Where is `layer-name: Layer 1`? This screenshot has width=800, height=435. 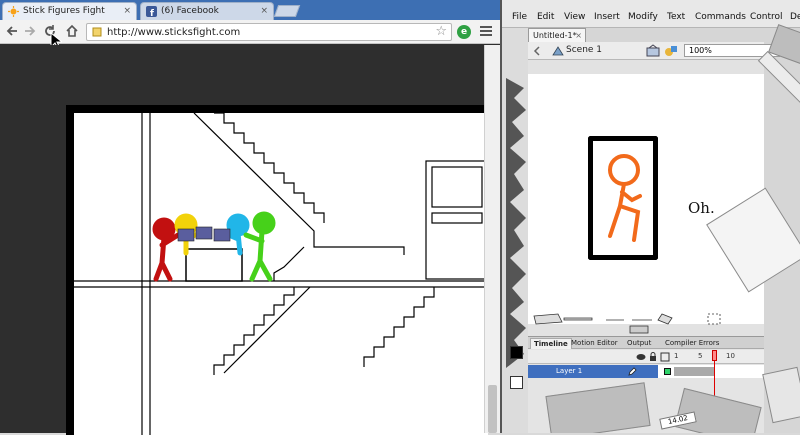 layer-name: Layer 1 is located at coordinates (593, 371).